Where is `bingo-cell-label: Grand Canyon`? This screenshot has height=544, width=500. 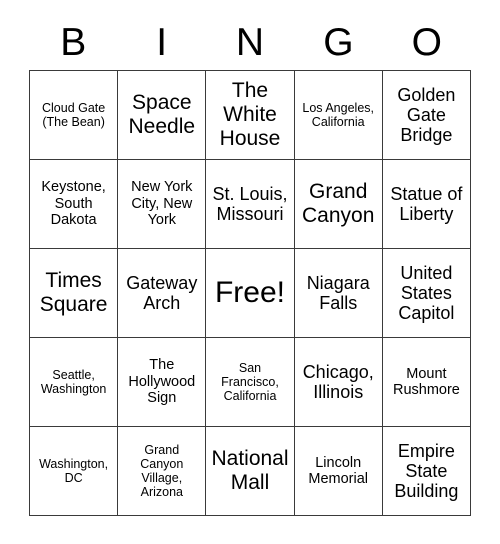
bingo-cell-label: Grand Canyon is located at coordinates (338, 203).